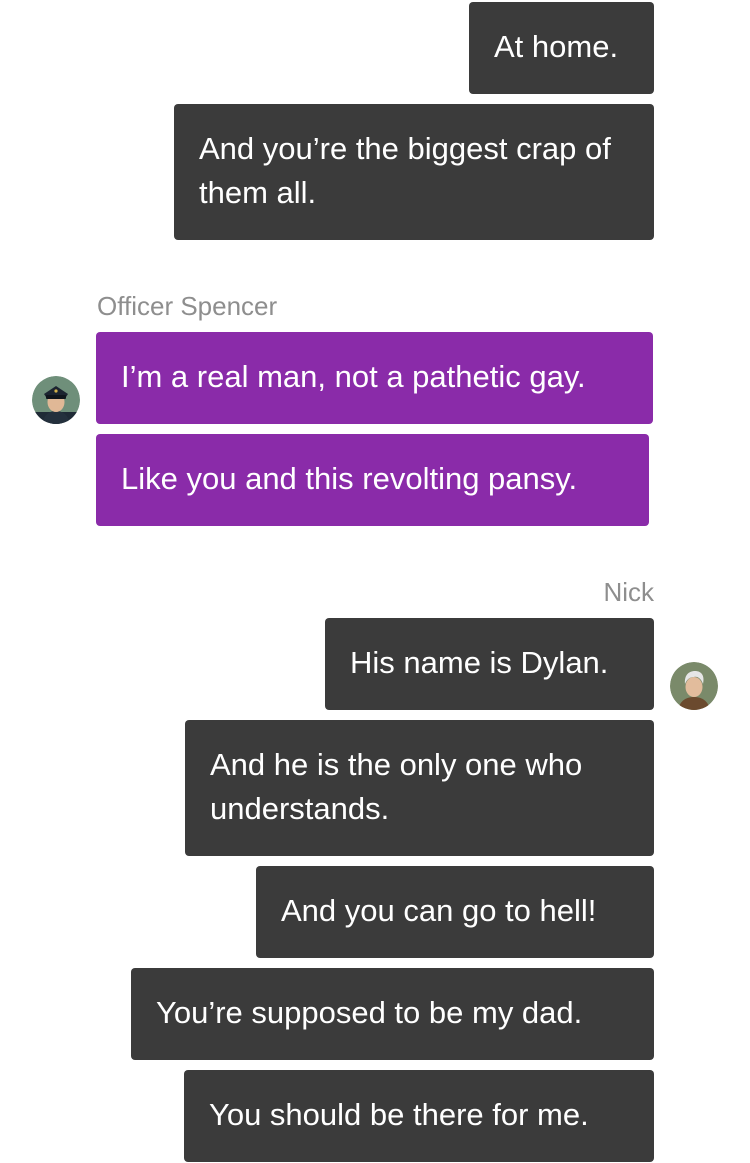 The image size is (750, 1163). Describe the element at coordinates (372, 480) in the screenshot. I see `message-bubble-incoming: Like you and this revolting pansy.` at that location.